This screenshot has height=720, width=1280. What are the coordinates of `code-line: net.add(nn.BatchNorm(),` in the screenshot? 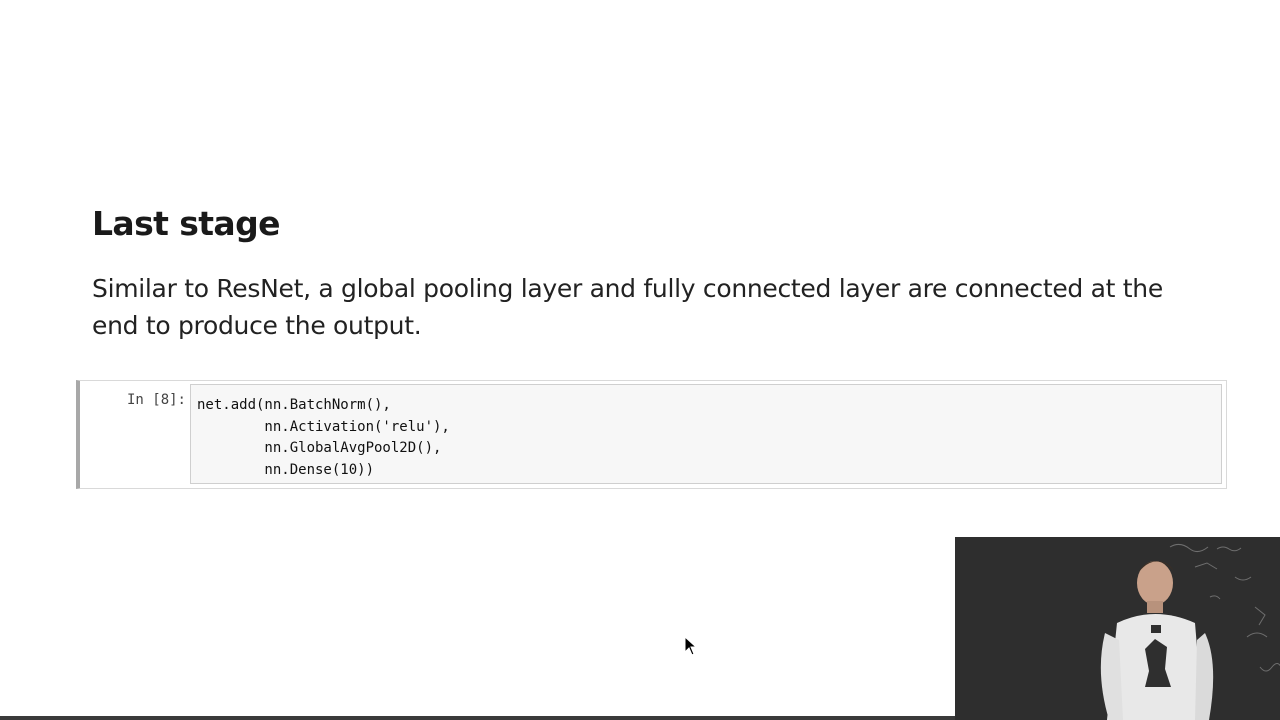 It's located at (294, 405).